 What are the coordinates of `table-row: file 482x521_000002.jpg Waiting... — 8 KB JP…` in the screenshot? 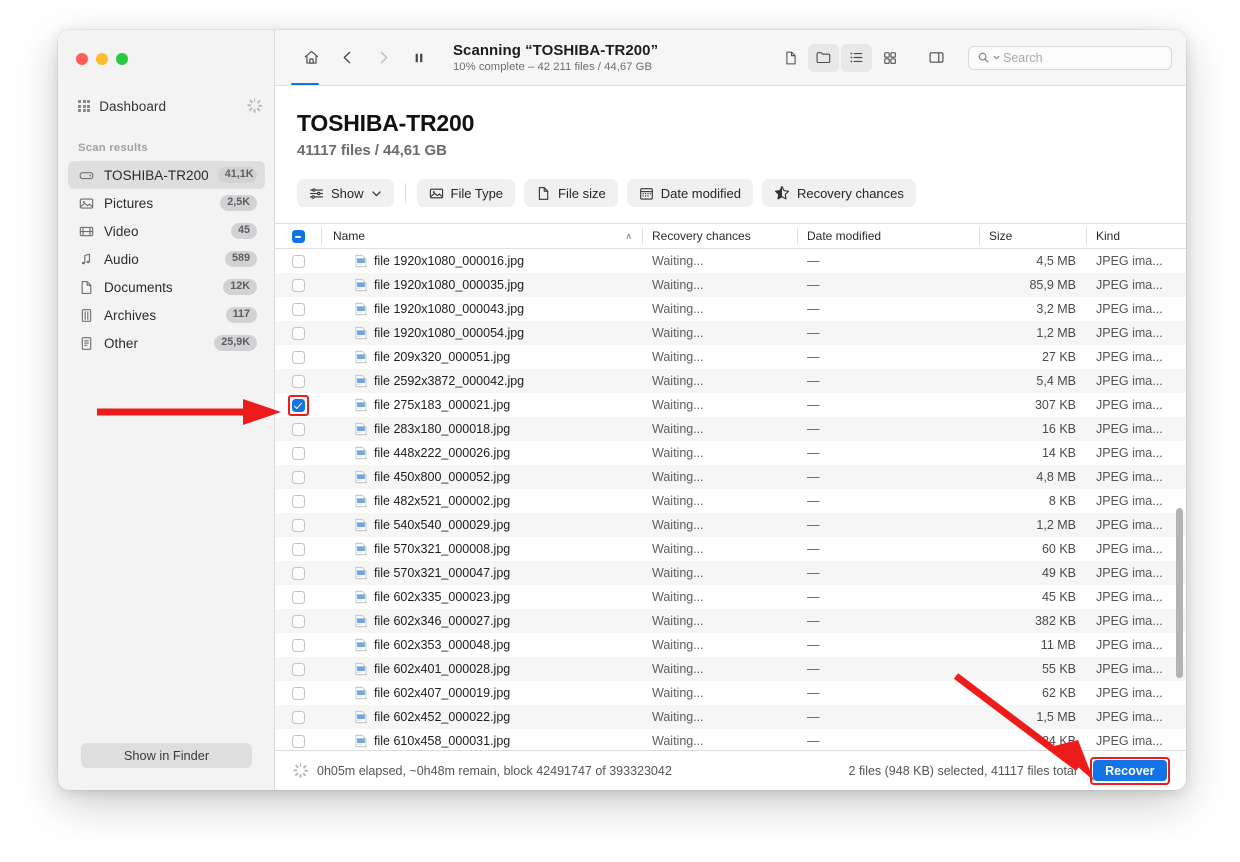 It's located at (730, 501).